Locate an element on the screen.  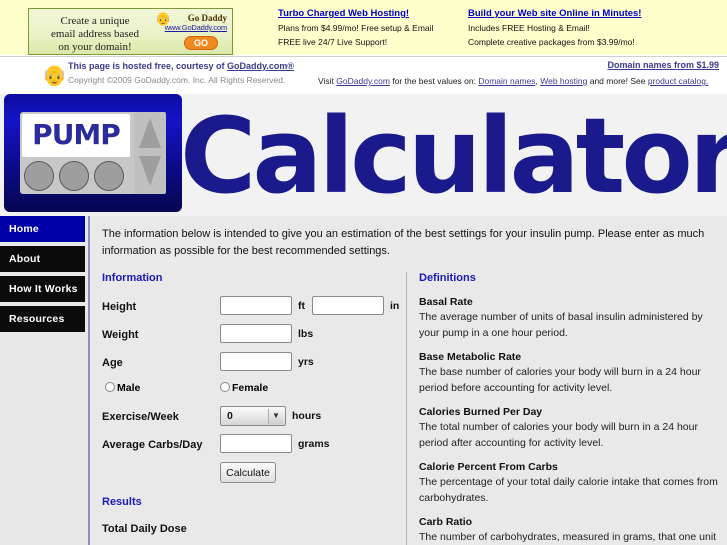
weight-input is located at coordinates (256, 333).